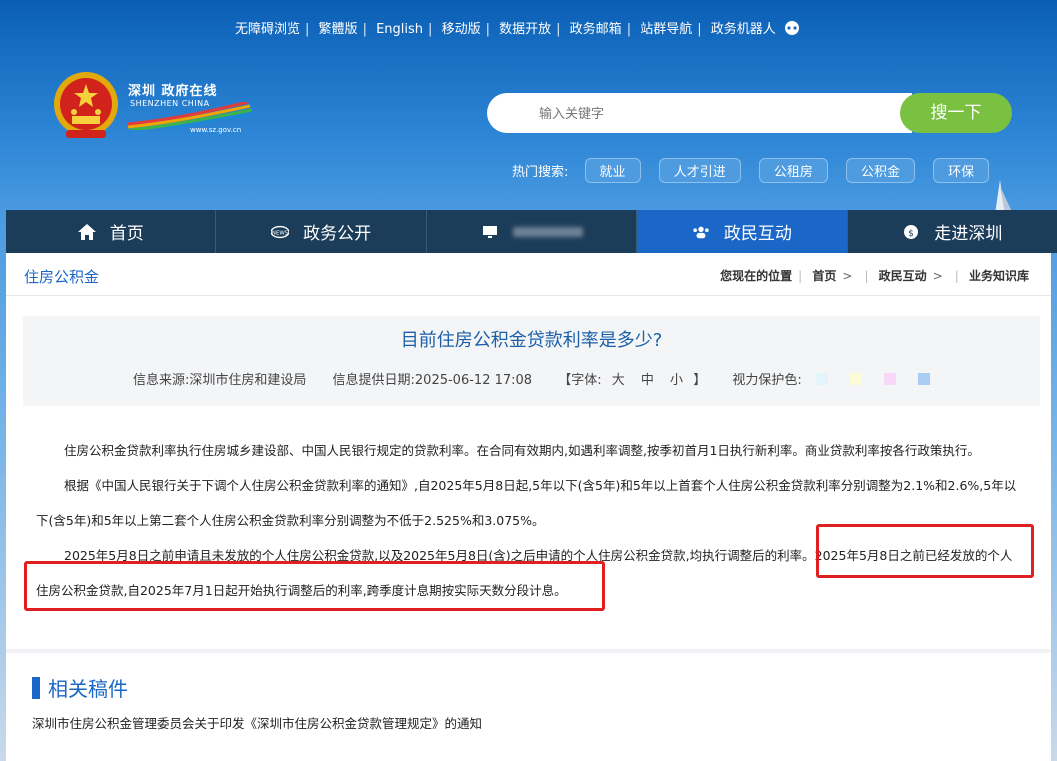 The width and height of the screenshot is (1057, 761). Describe the element at coordinates (855, 379) in the screenshot. I see `eye-color-yellow` at that location.